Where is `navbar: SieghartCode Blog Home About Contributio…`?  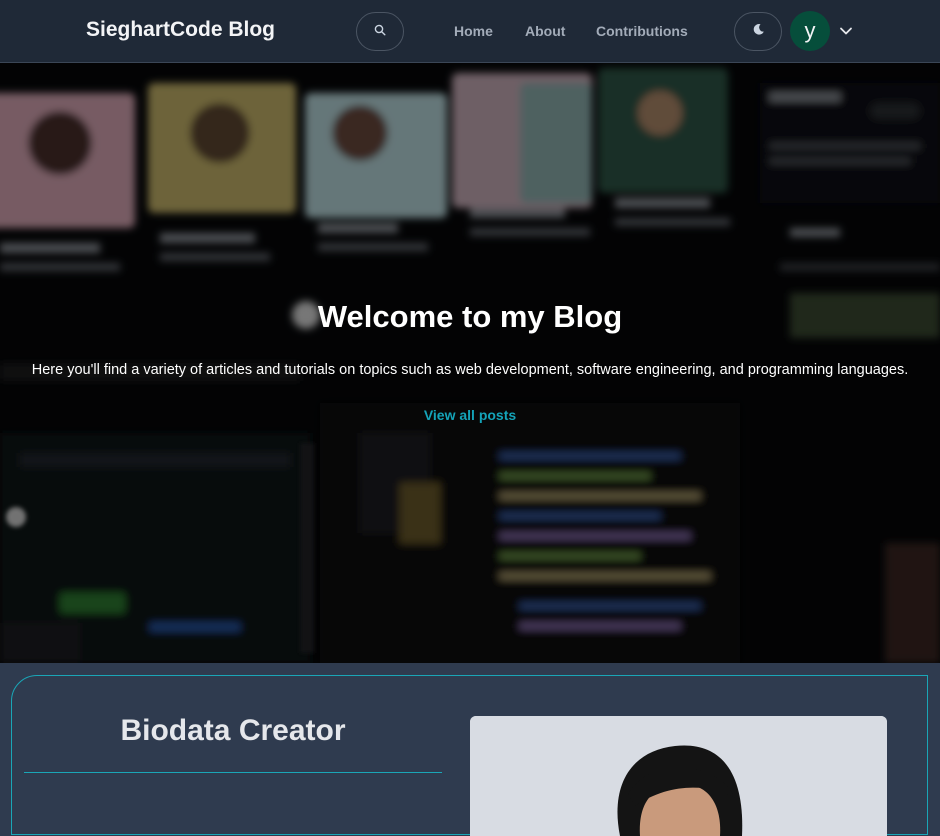 navbar: SieghartCode Blog Home About Contributio… is located at coordinates (470, 31).